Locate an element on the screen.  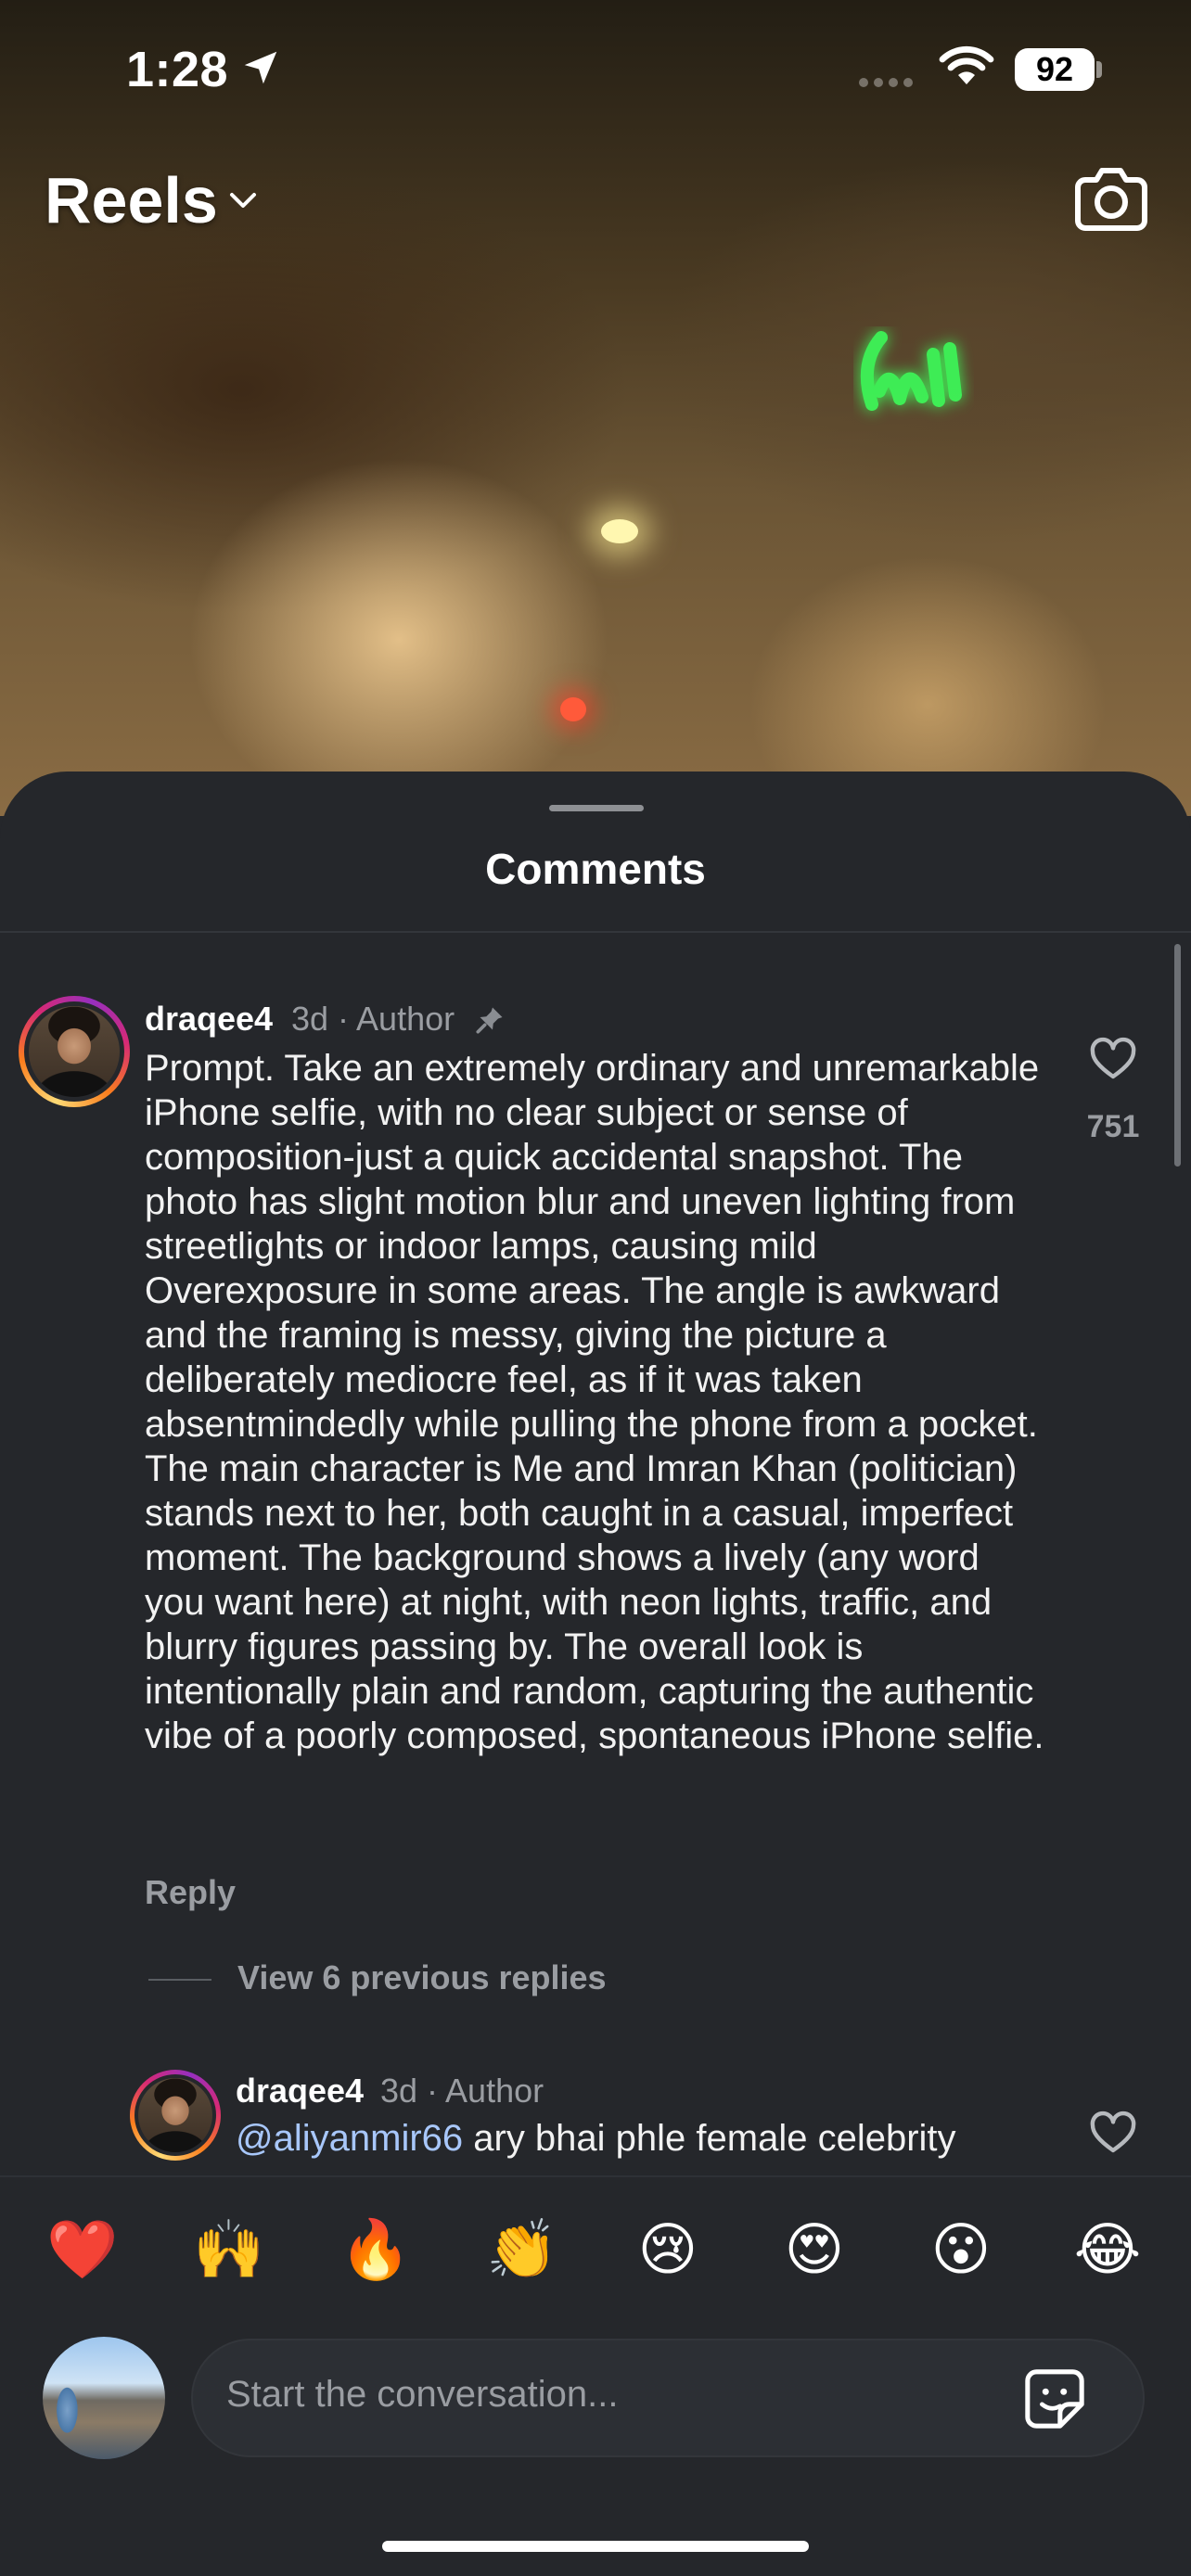
reply-avatar-image is located at coordinates (175, 2115).